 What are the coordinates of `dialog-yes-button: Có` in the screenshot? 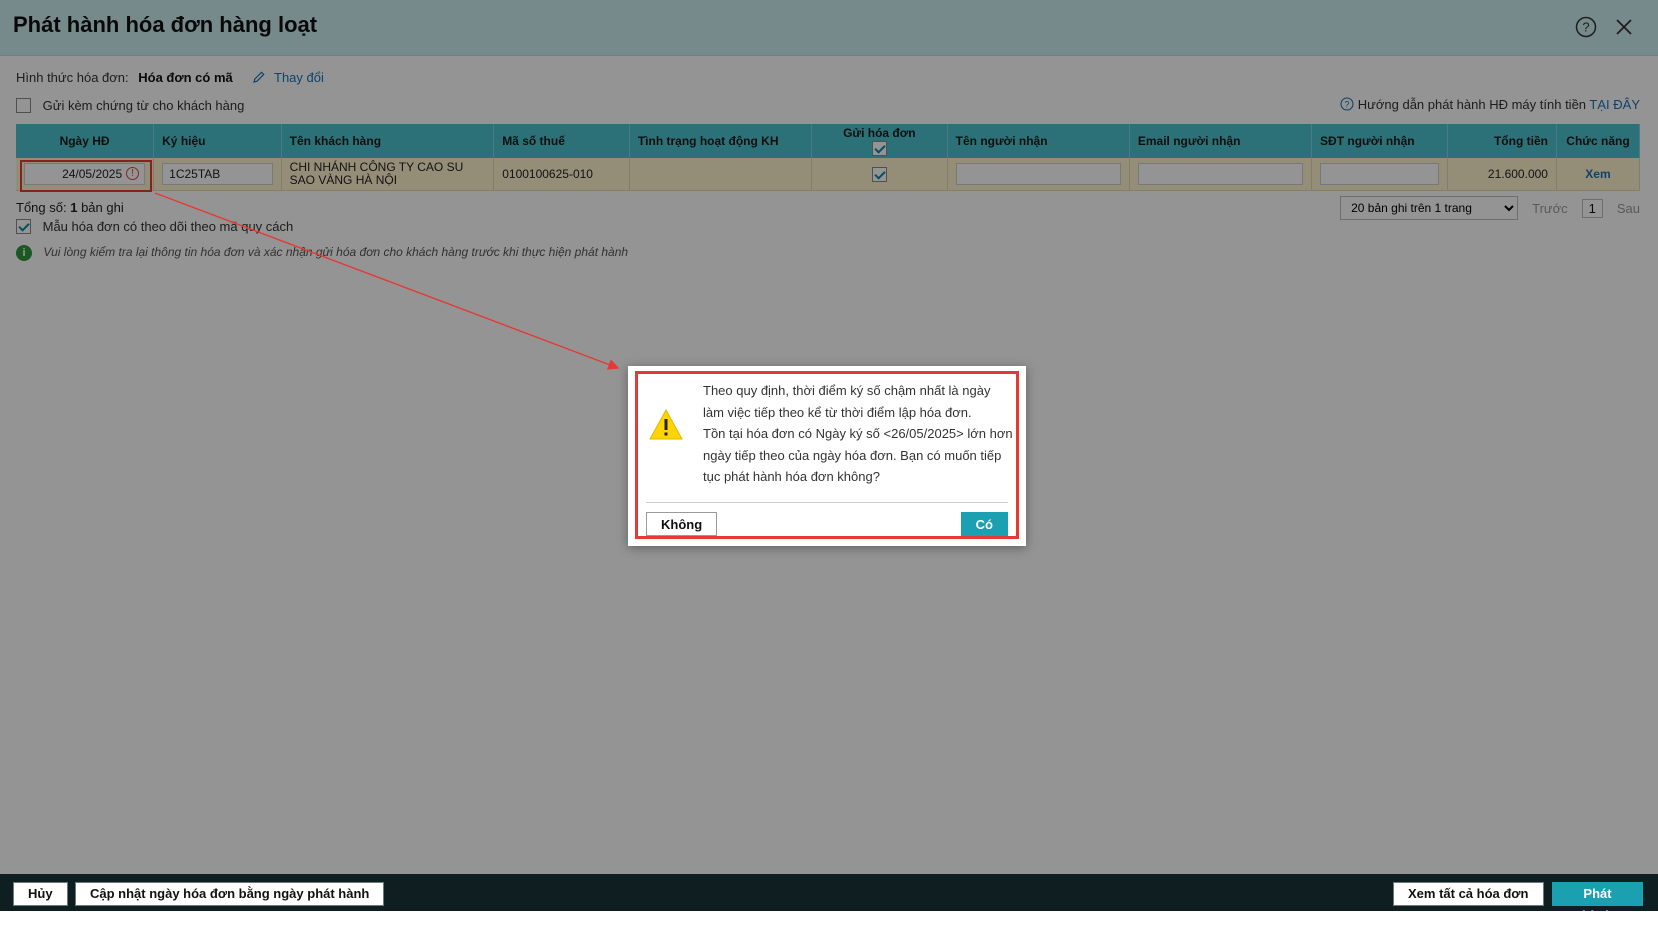 It's located at (984, 524).